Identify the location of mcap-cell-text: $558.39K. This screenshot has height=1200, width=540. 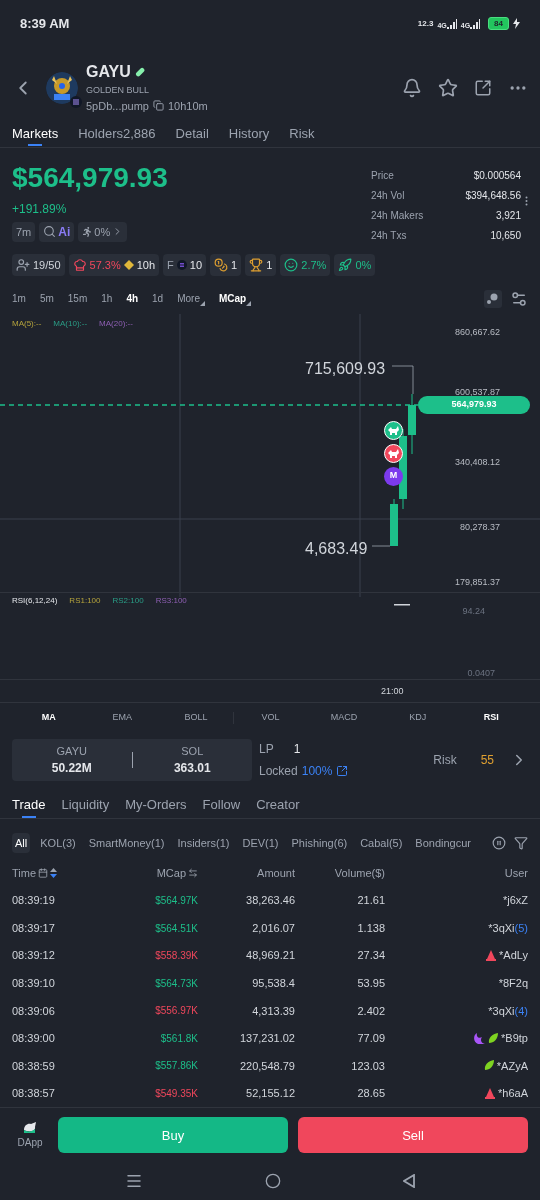
(176, 956).